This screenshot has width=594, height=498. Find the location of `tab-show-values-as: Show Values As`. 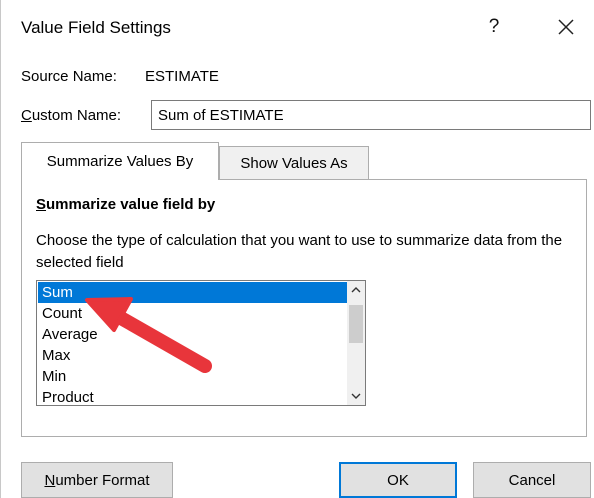

tab-show-values-as: Show Values As is located at coordinates (294, 163).